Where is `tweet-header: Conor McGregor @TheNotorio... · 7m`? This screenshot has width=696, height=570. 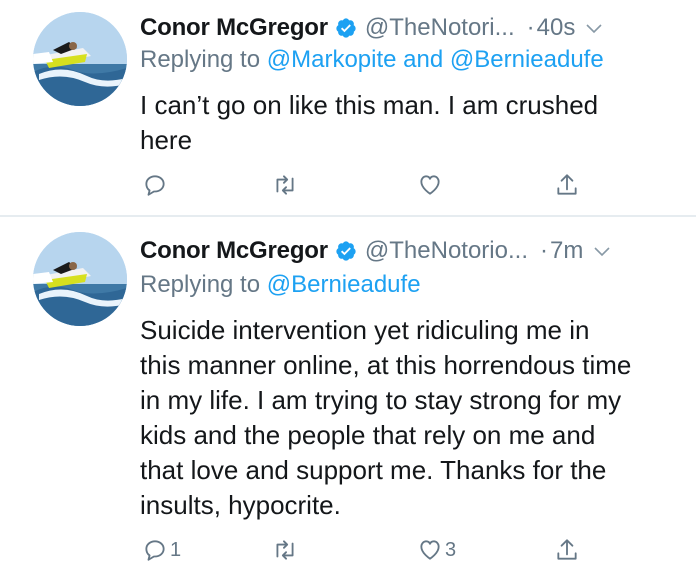 tweet-header: Conor McGregor @TheNotorio... · 7m is located at coordinates (415, 251).